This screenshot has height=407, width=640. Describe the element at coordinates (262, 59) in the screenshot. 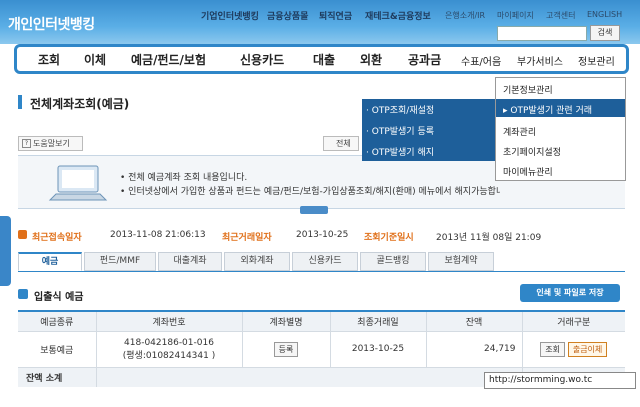

I see `mainnav-credit-card: 신용카드` at that location.